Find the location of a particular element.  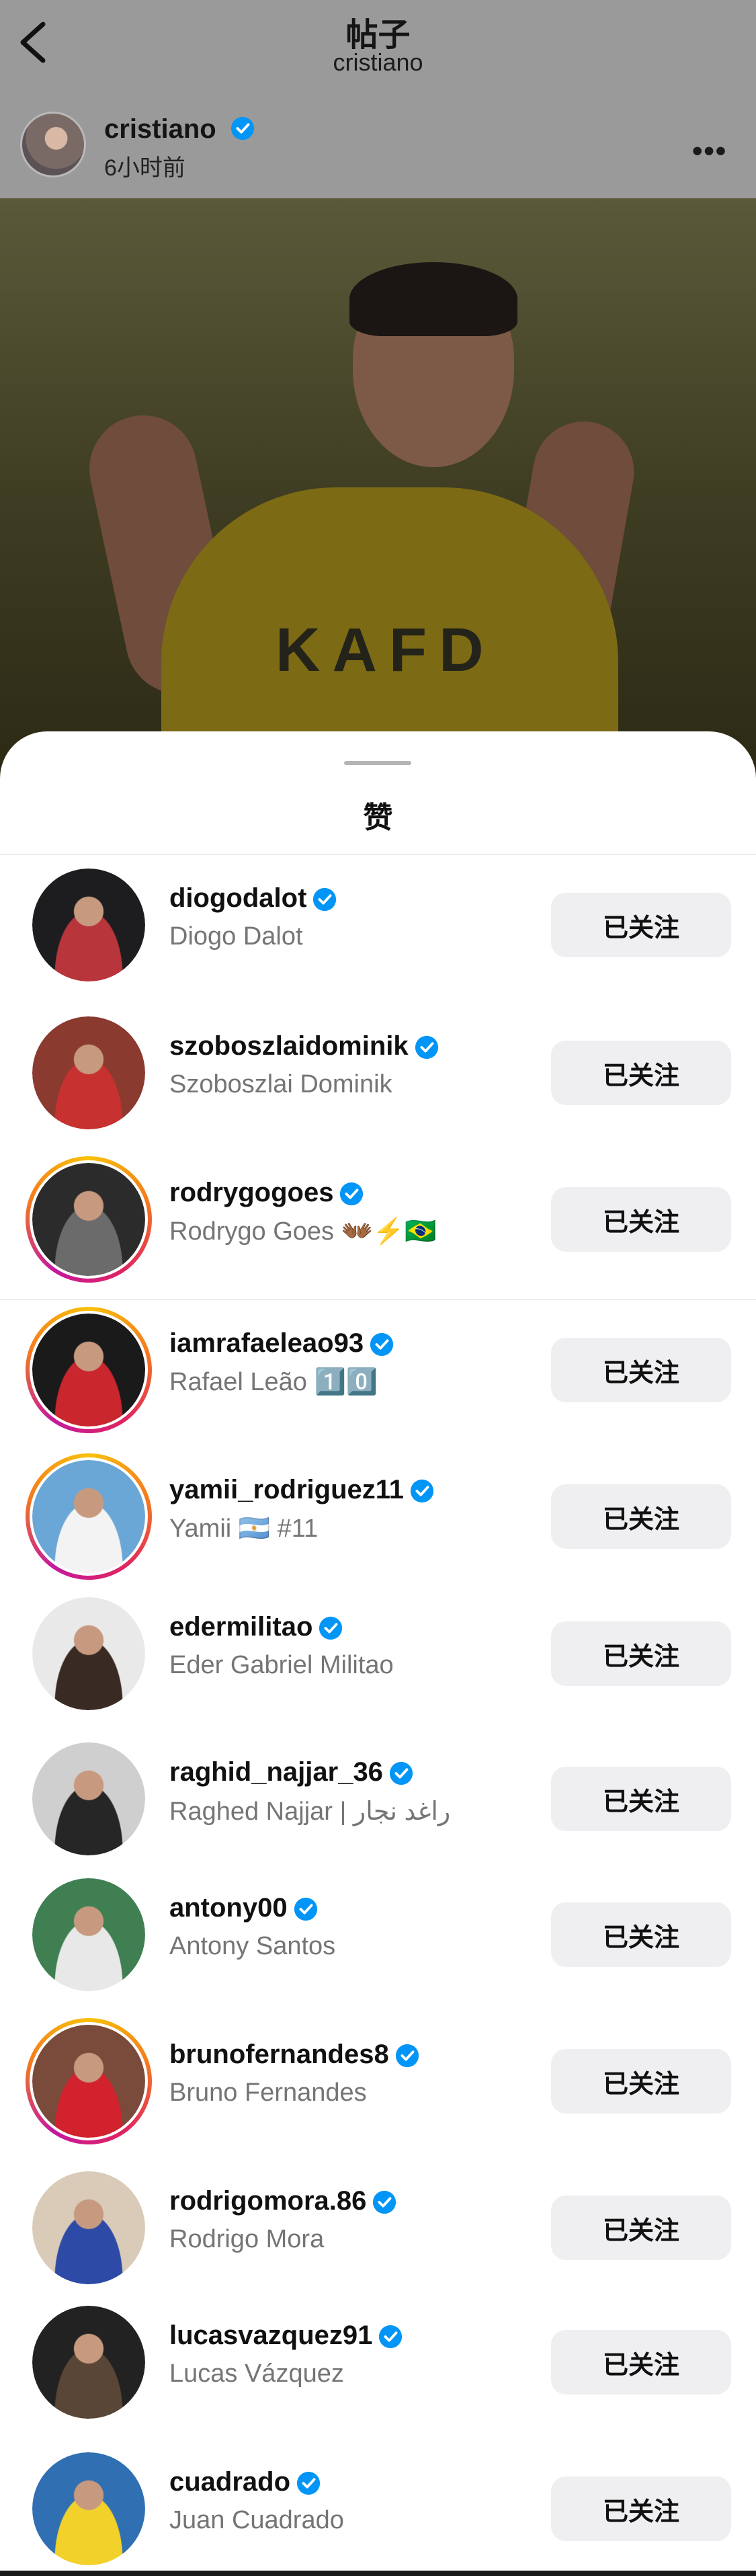

liker-fullname: Rodrigo Mora is located at coordinates (247, 2239).